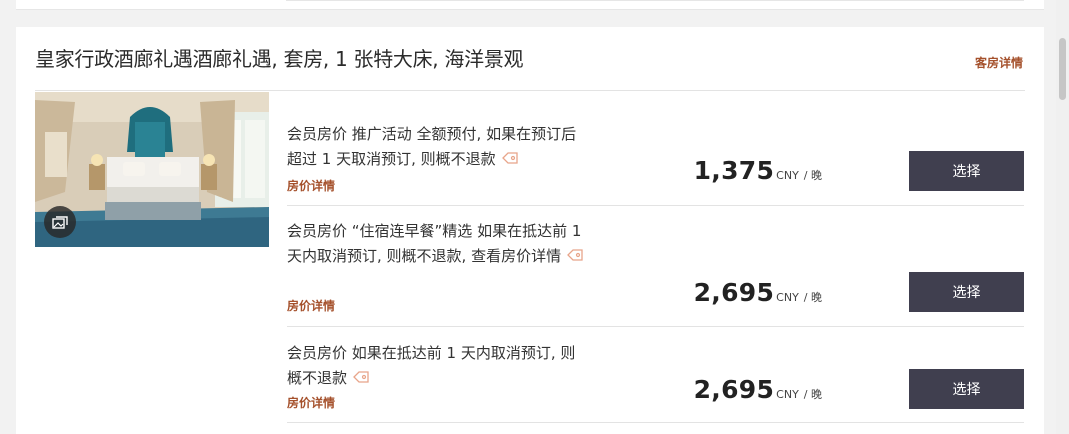 The image size is (1069, 434). I want to click on previous-room-card, so click(530, 5).